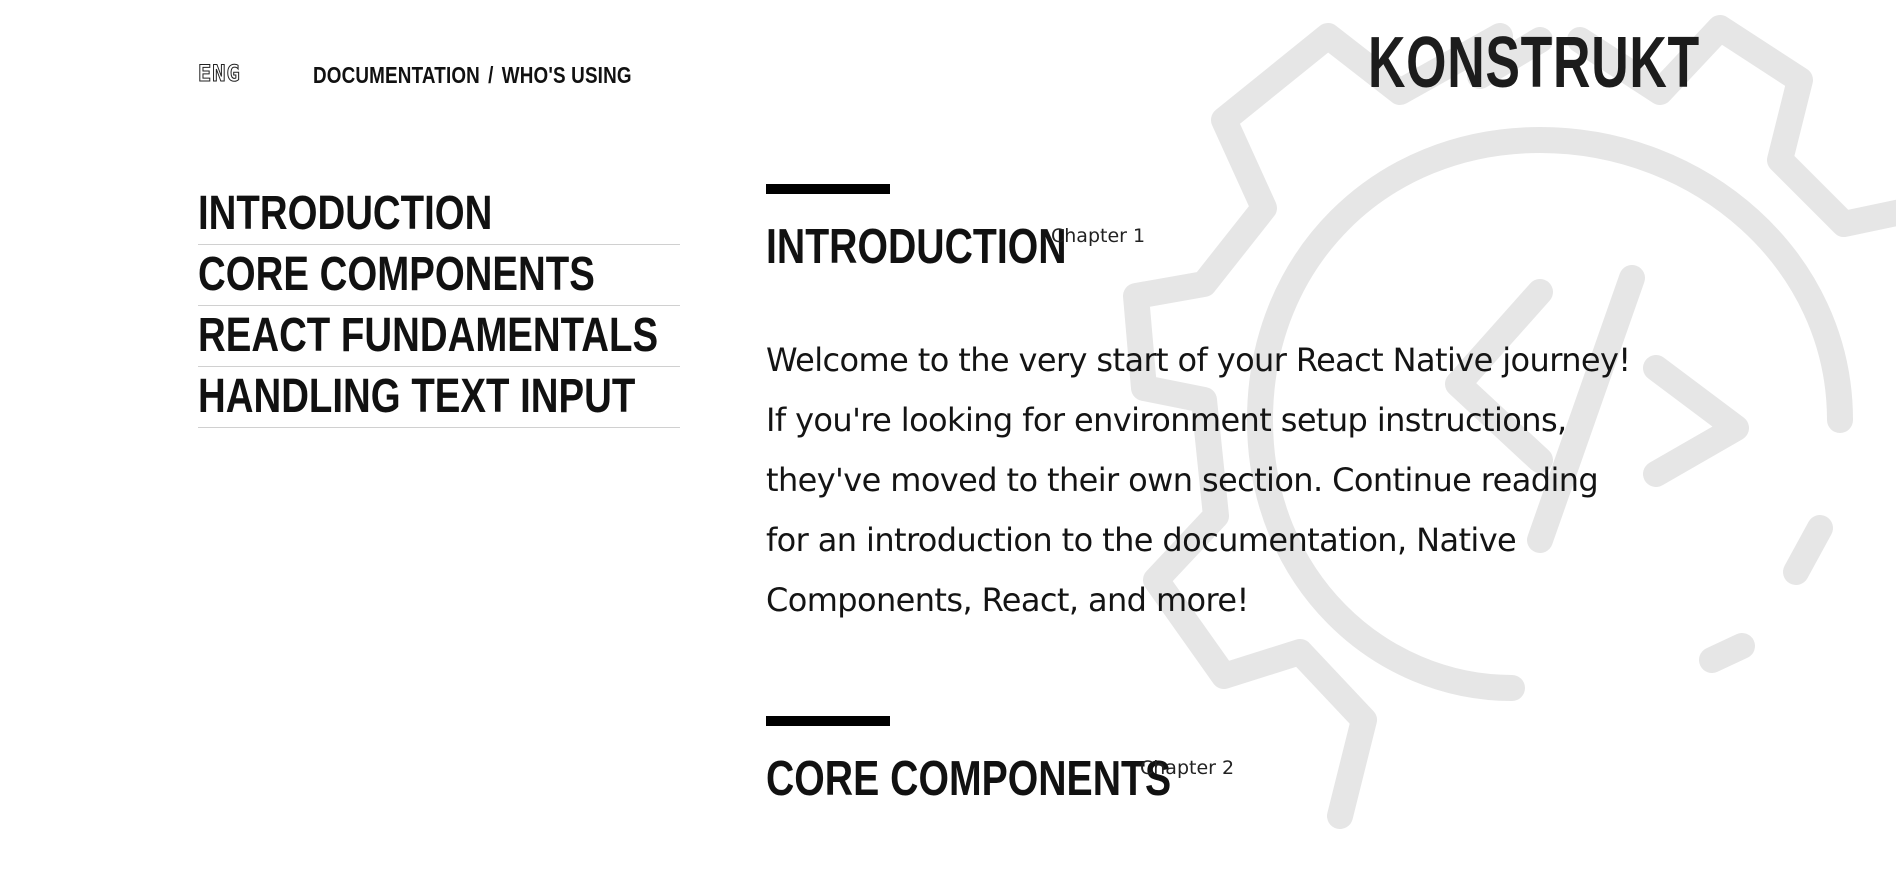 The image size is (1896, 880). I want to click on sidebar-item-label: REACT FUNDAMENTALS, so click(428, 335).